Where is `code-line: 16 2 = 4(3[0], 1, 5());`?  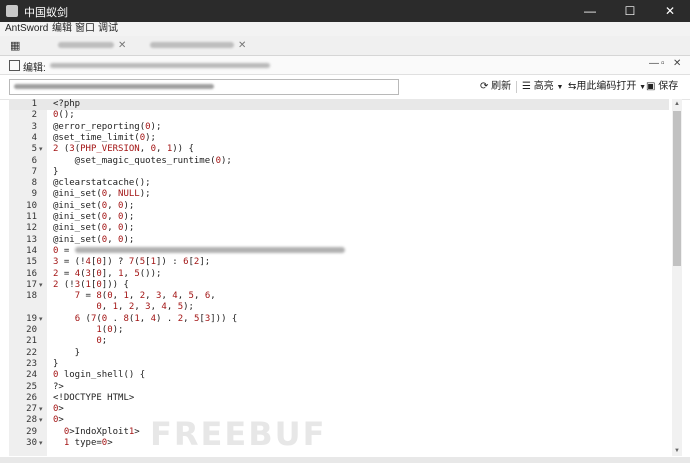
code-line: 16 2 = 4(3[0], 1, 5()); is located at coordinates (339, 274).